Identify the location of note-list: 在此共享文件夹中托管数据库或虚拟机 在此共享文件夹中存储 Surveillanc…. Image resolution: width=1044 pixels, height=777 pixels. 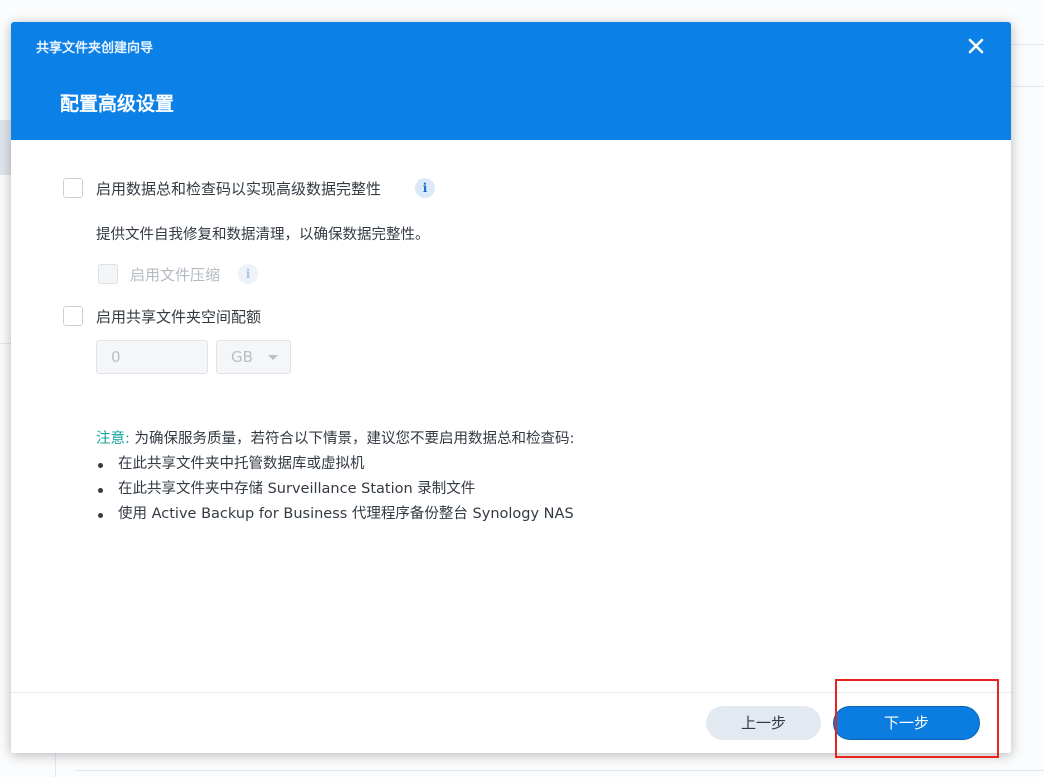
(335, 489).